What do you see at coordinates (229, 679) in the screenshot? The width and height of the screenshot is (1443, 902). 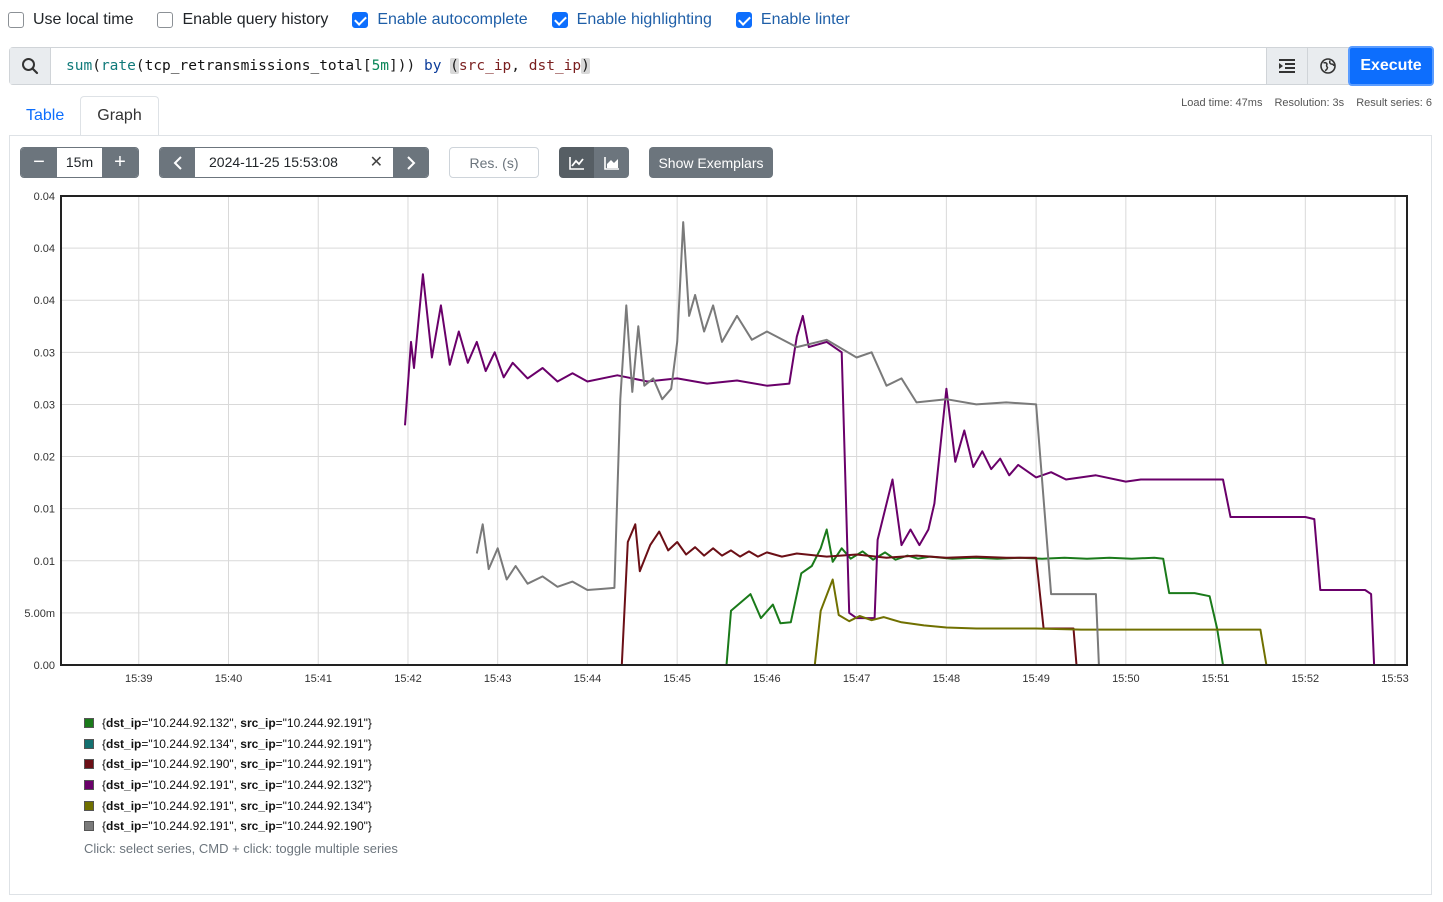 I see `x-tick-label: 15:40` at bounding box center [229, 679].